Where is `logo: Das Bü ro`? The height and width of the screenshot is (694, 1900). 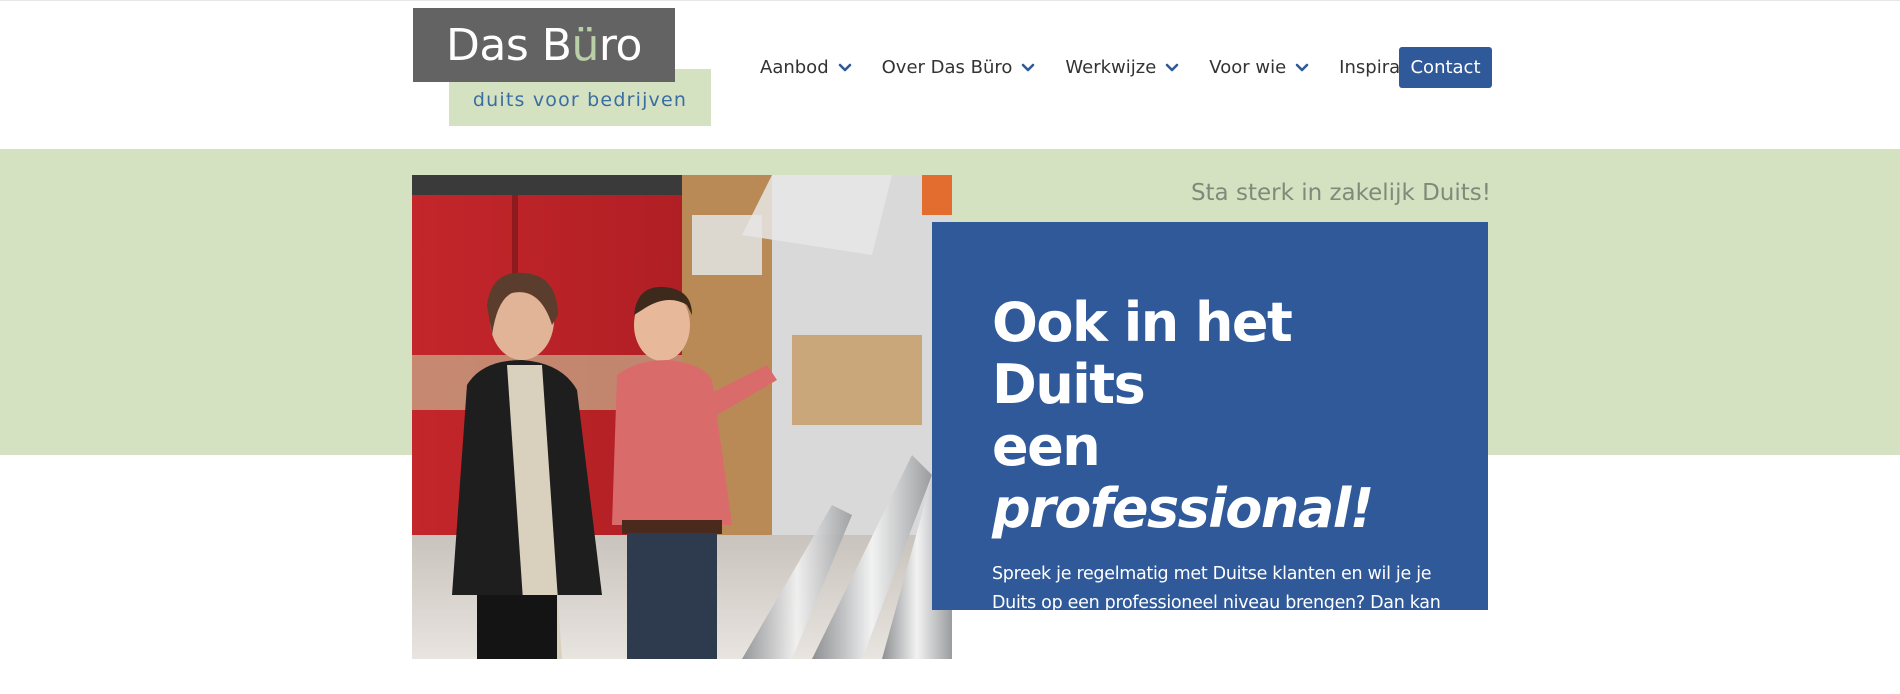
logo: Das Bü ro is located at coordinates (544, 45).